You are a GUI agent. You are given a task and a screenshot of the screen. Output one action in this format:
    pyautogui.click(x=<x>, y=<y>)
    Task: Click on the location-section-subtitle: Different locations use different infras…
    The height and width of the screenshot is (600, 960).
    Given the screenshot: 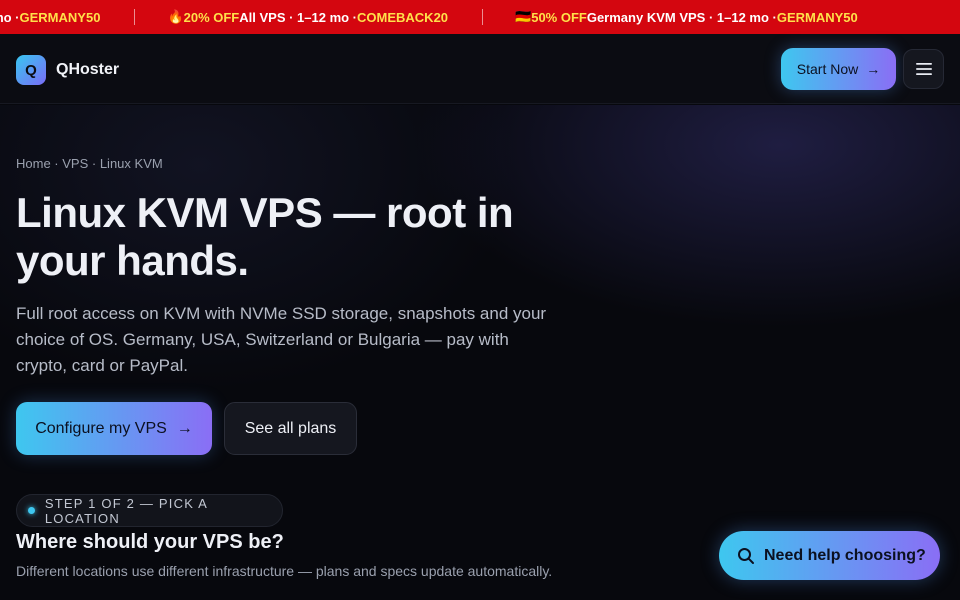 What is the action you would take?
    pyautogui.click(x=284, y=571)
    